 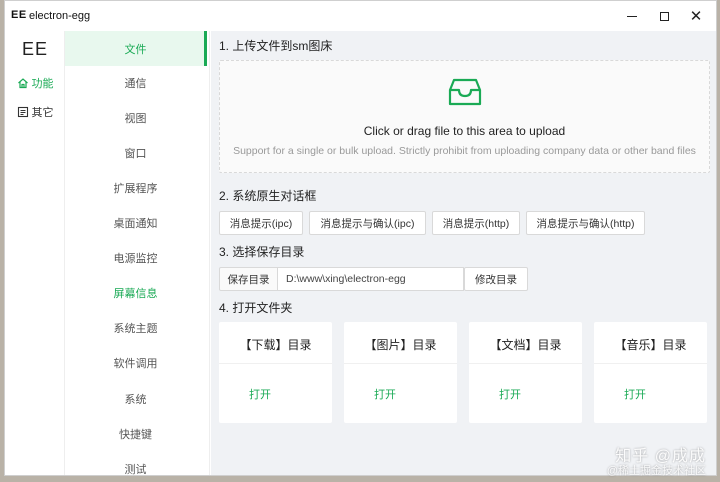 I want to click on submenu-item-window: 窗口, so click(x=135, y=152).